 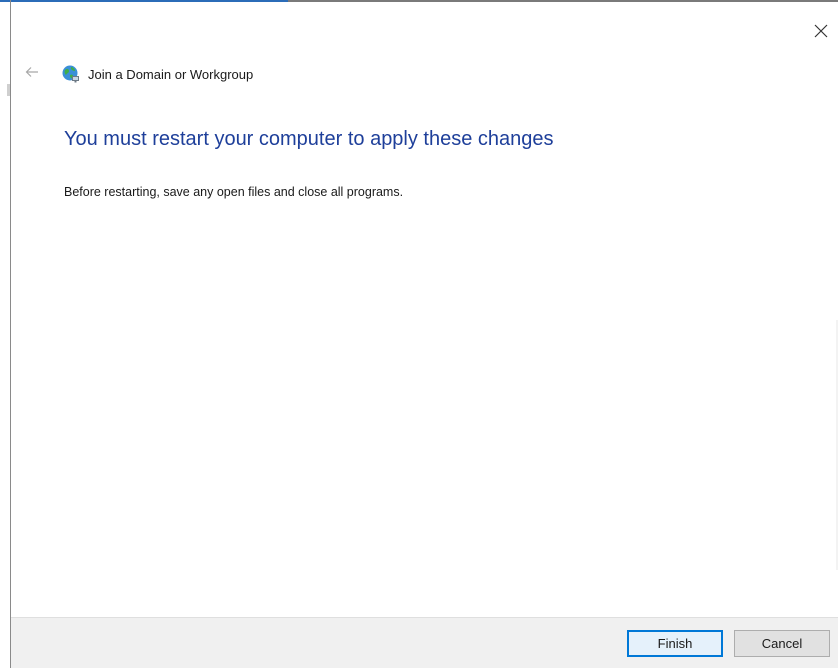 What do you see at coordinates (782, 643) in the screenshot?
I see `cancel-button: Cancel` at bounding box center [782, 643].